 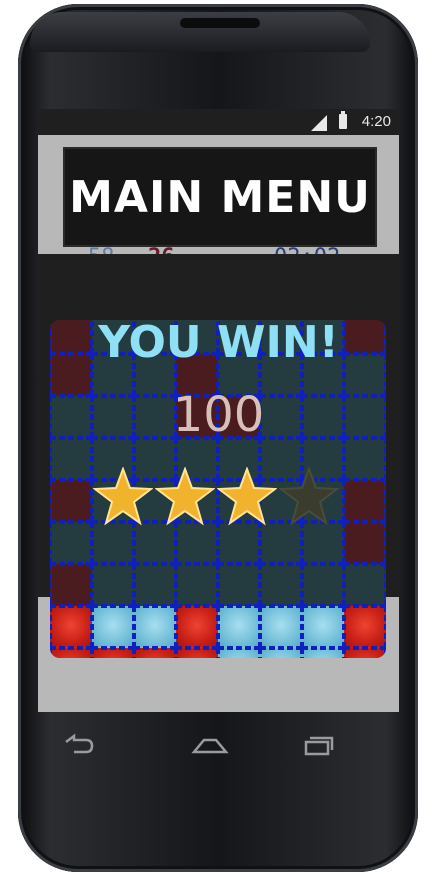 What do you see at coordinates (210, 745) in the screenshot?
I see `home-icon` at bounding box center [210, 745].